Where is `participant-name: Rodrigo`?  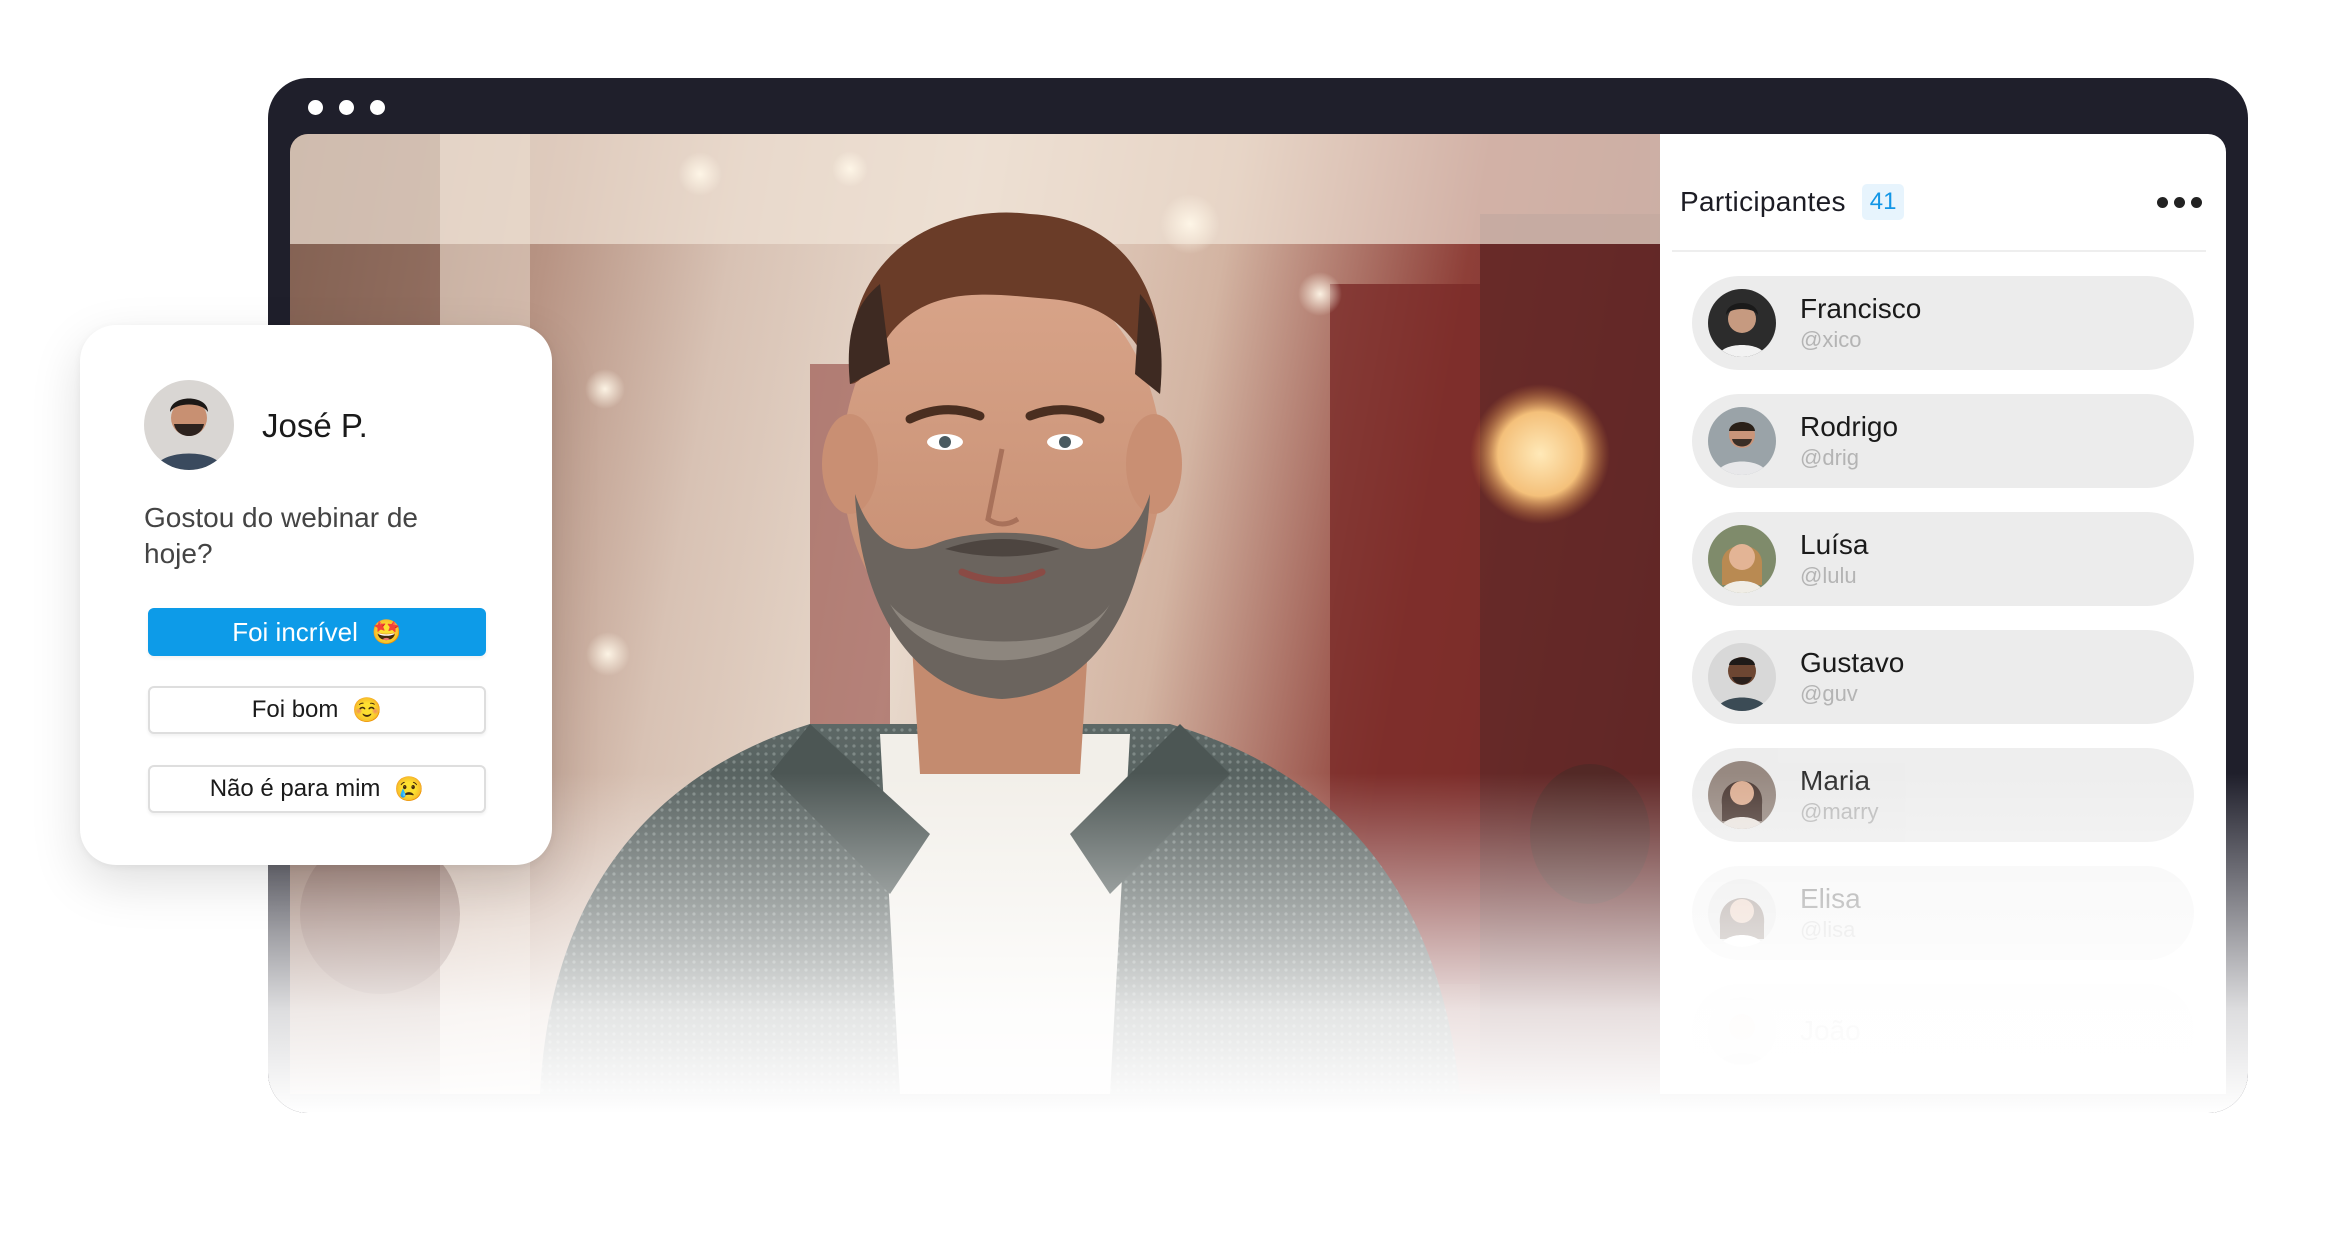
participant-name: Rodrigo is located at coordinates (1849, 426).